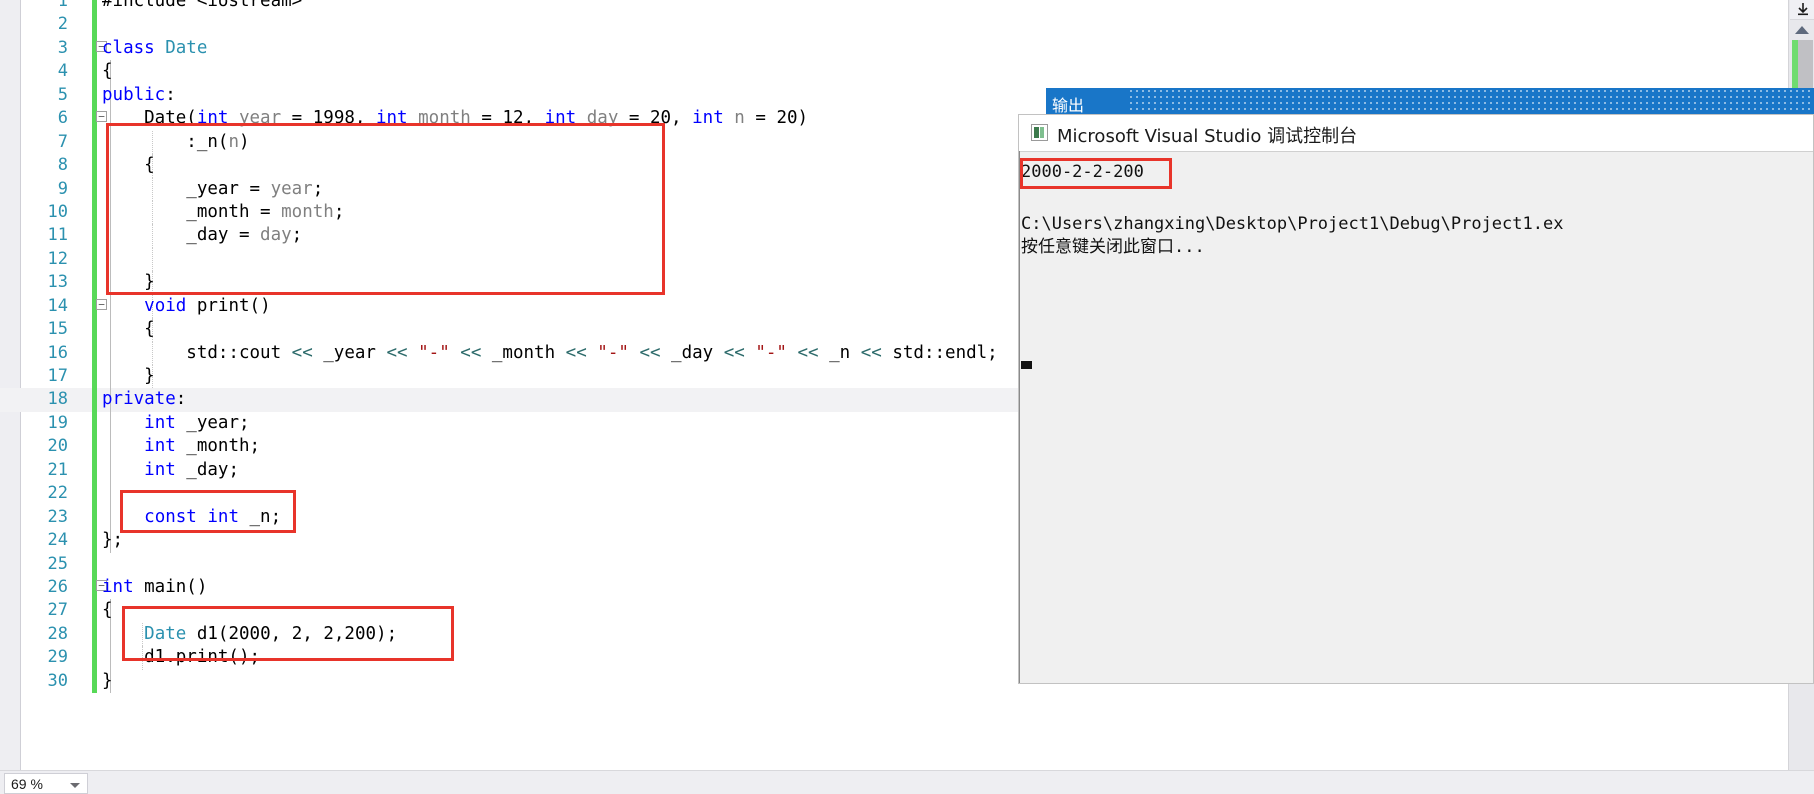  What do you see at coordinates (907, 7) in the screenshot?
I see `code-line: 1 #include <iostream>` at bounding box center [907, 7].